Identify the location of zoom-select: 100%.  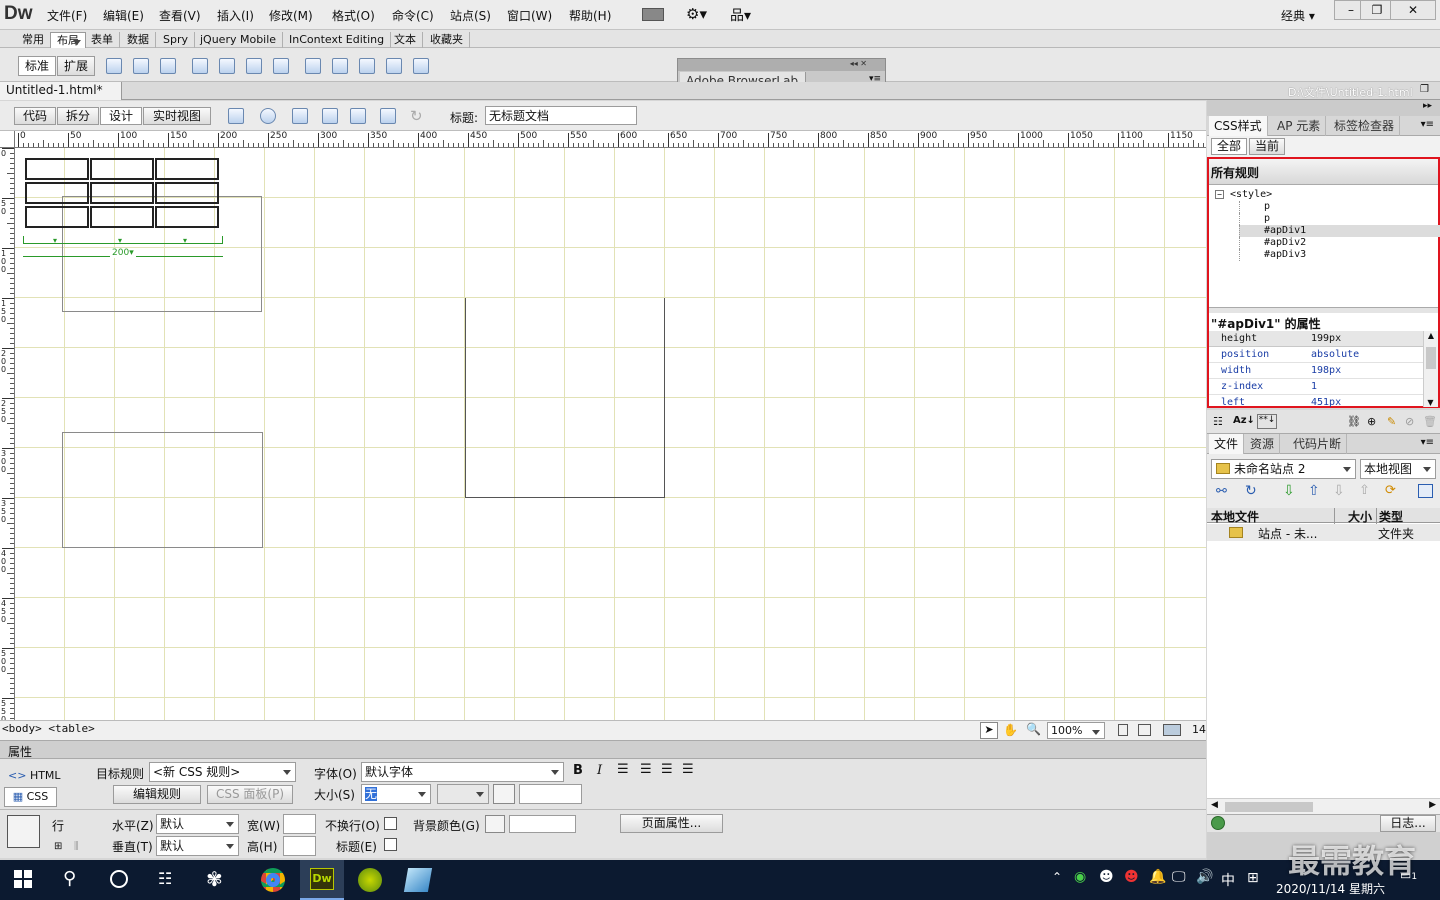
(1076, 730).